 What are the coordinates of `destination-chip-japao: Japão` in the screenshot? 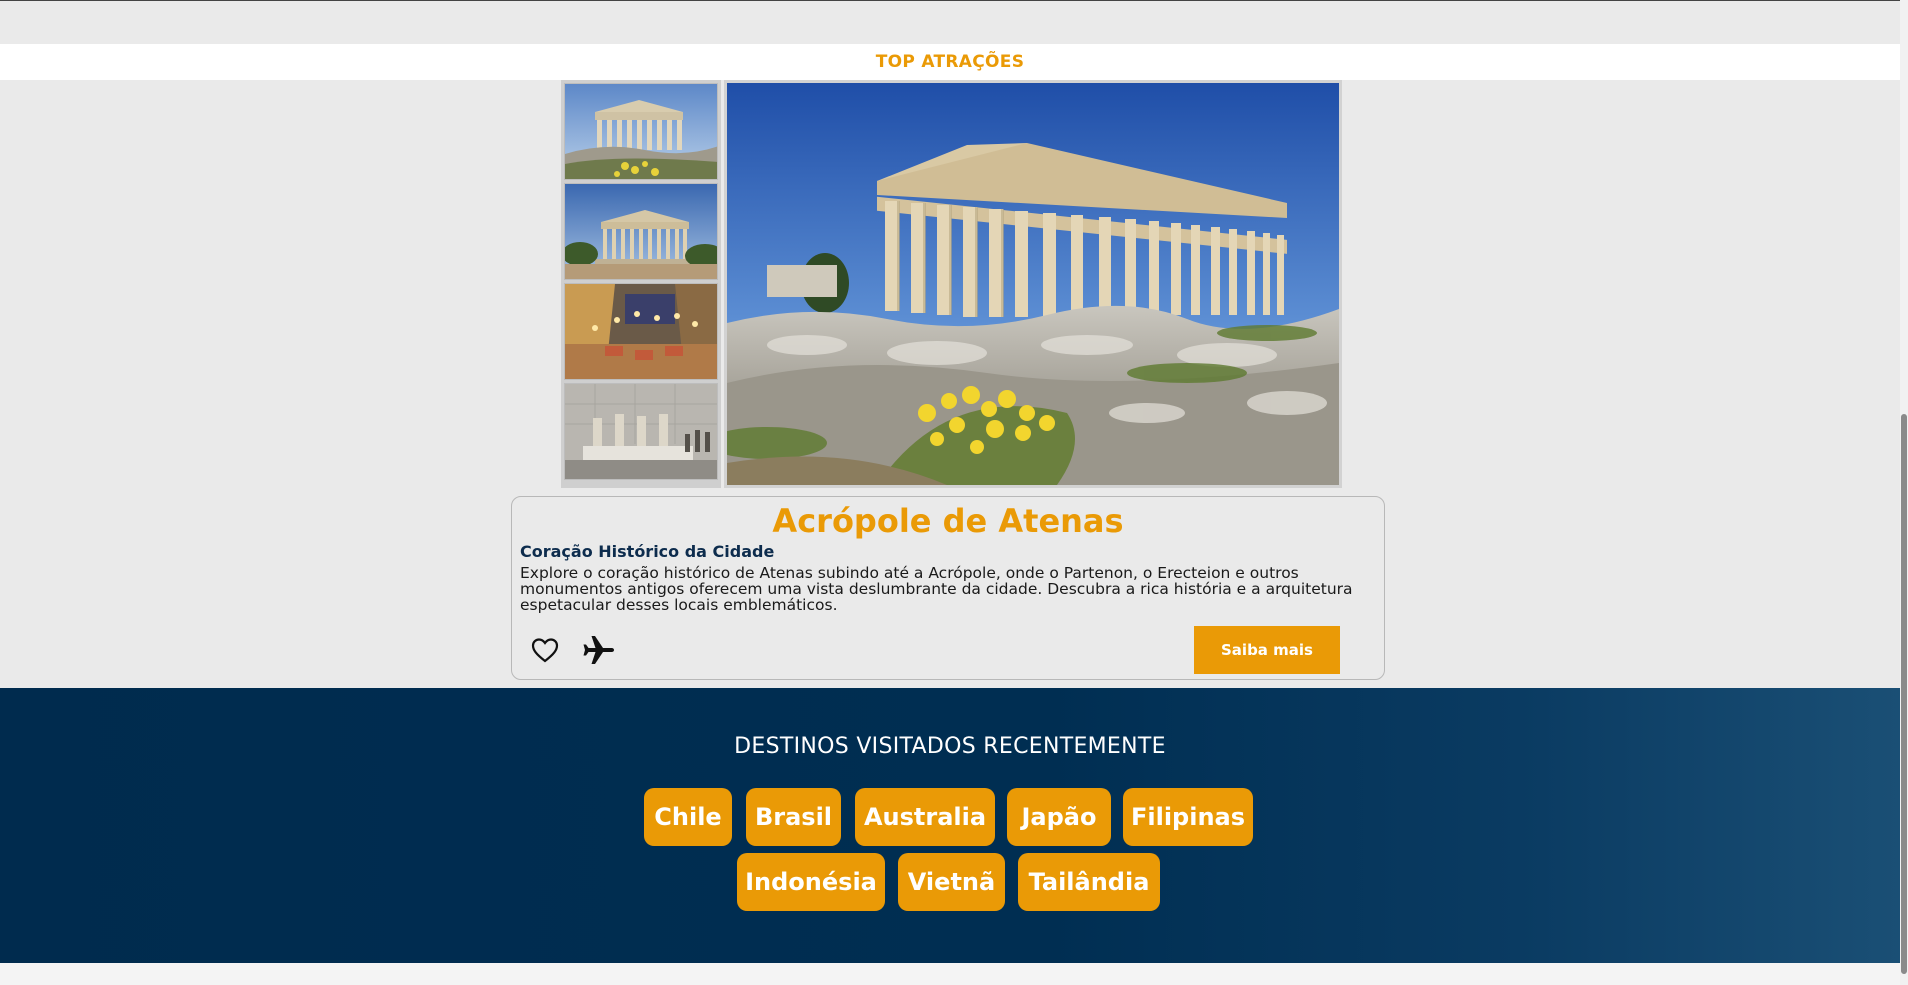 It's located at (1059, 817).